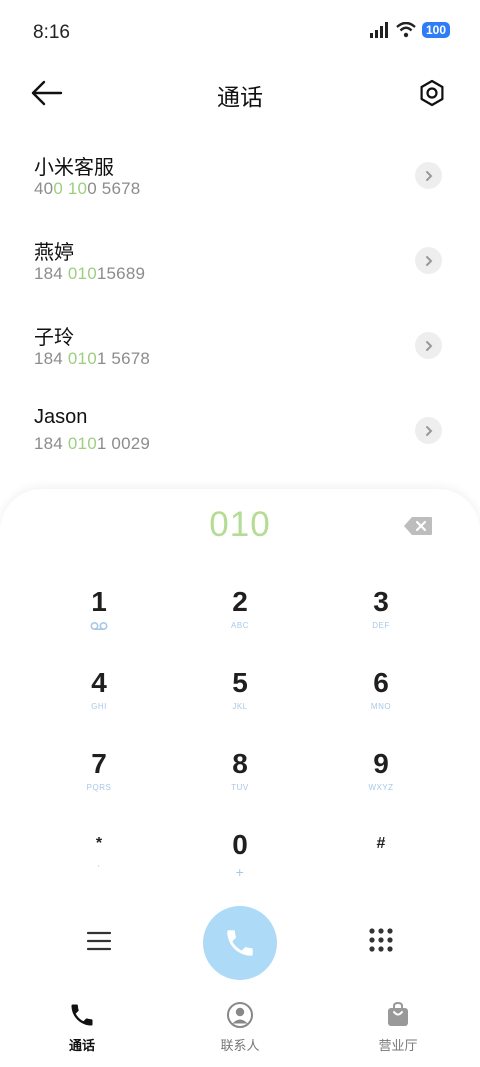 The image size is (480, 1067). Describe the element at coordinates (81, 1045) in the screenshot. I see `nav-label: 通话` at that location.